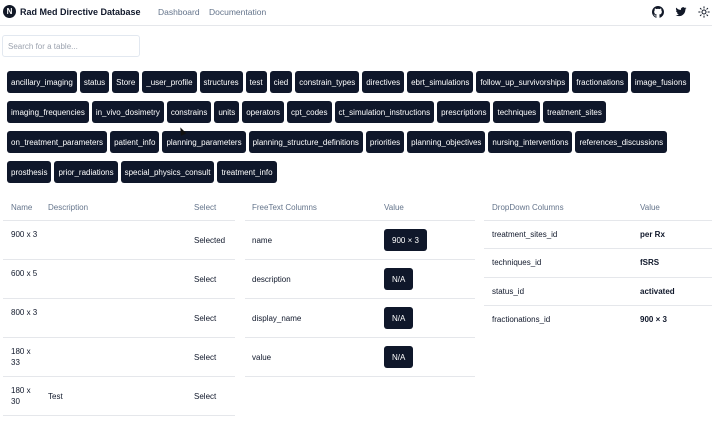 The width and height of the screenshot is (712, 426). I want to click on freetext-column-name: description, so click(271, 279).